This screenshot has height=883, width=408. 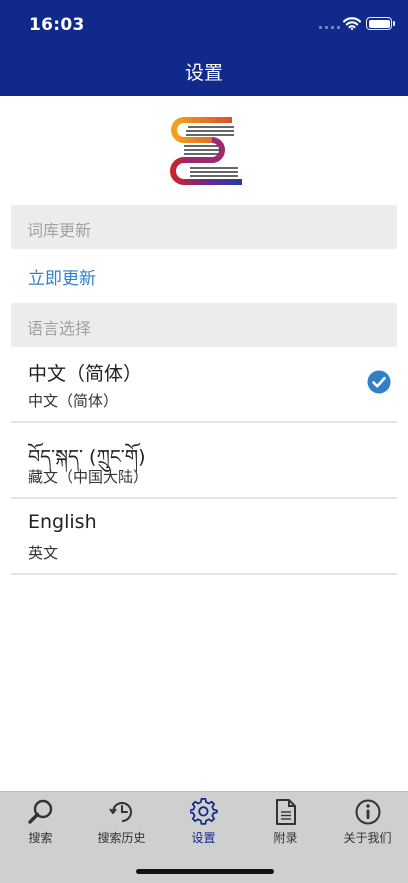 I want to click on language-subtitle: 中文（简体）, so click(x=73, y=401).